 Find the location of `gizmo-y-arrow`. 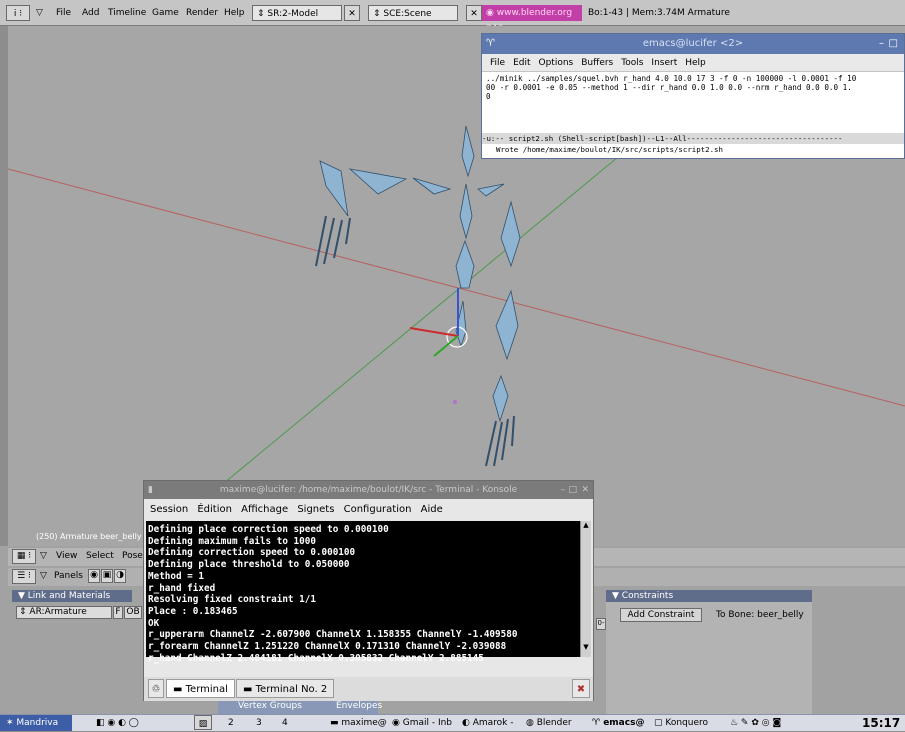

gizmo-y-arrow is located at coordinates (446, 346).